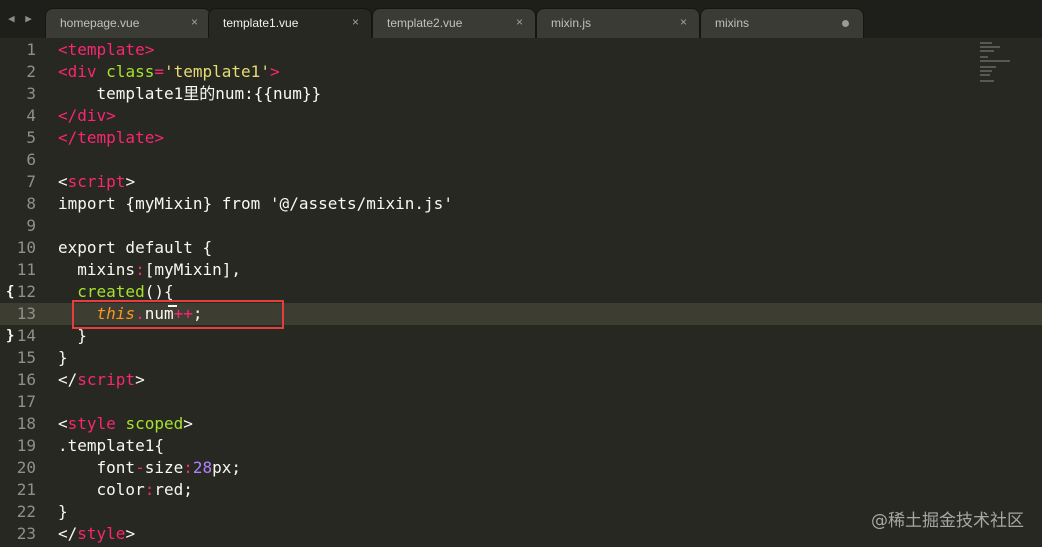 The image size is (1042, 547). I want to click on fold-marker-icon: {, so click(10, 292).